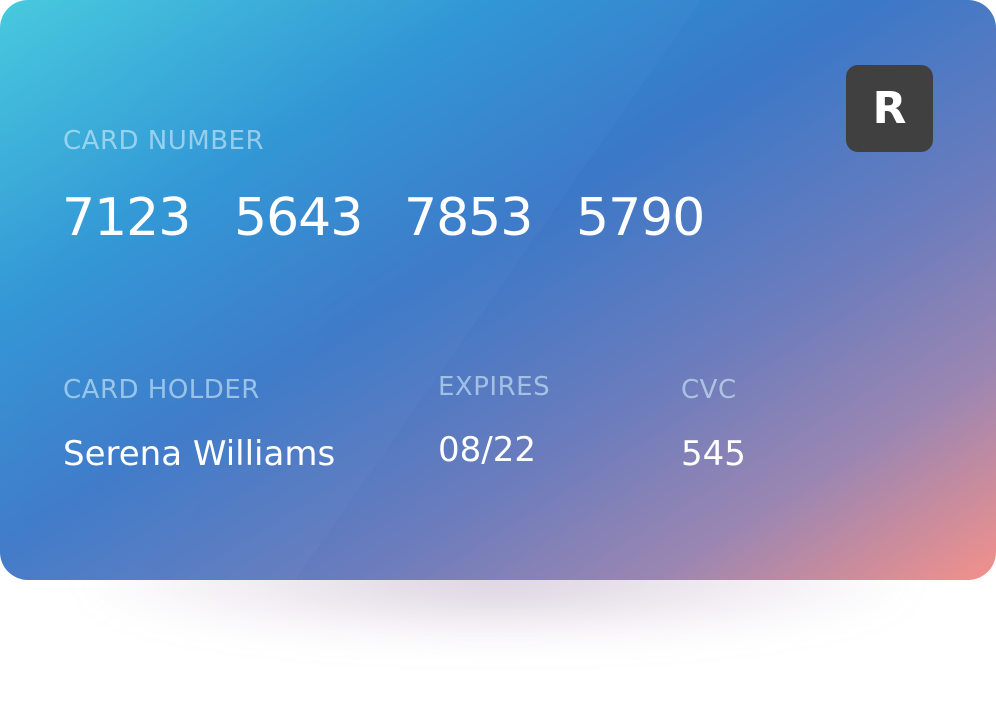  I want to click on card-number-label: CARD NUMBER, so click(164, 141).